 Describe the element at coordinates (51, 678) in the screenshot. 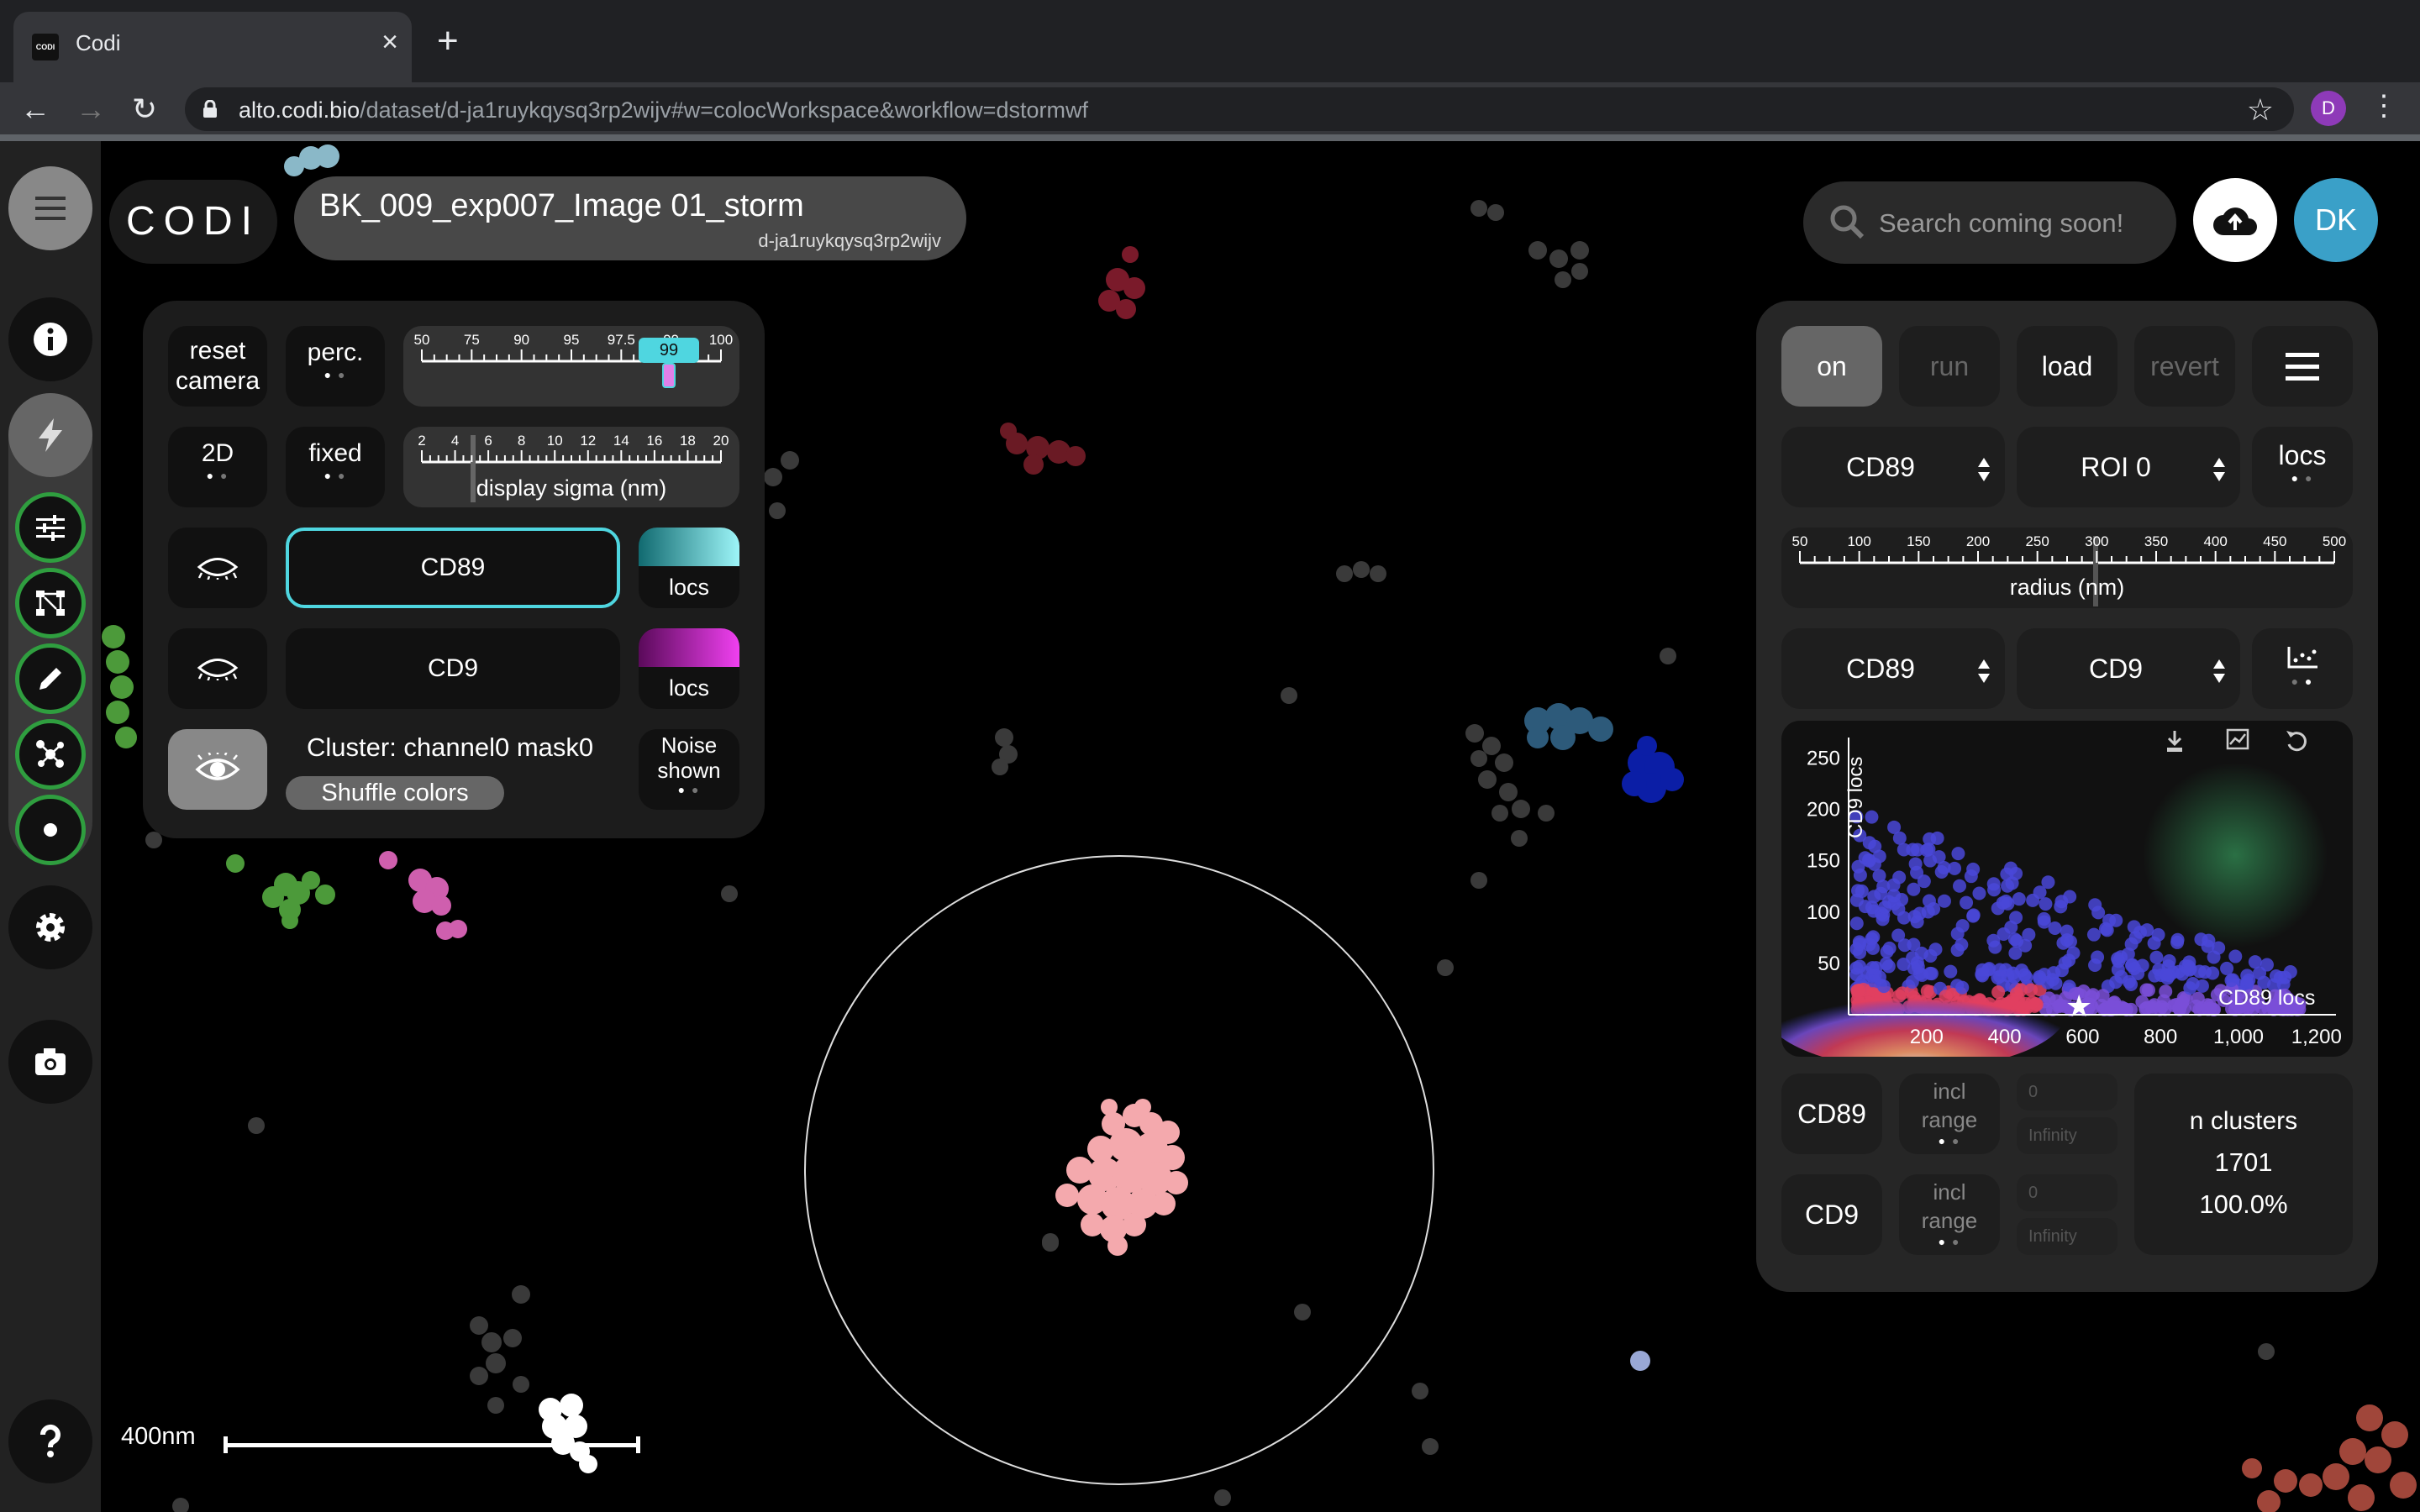

I see `pencil-icon` at that location.